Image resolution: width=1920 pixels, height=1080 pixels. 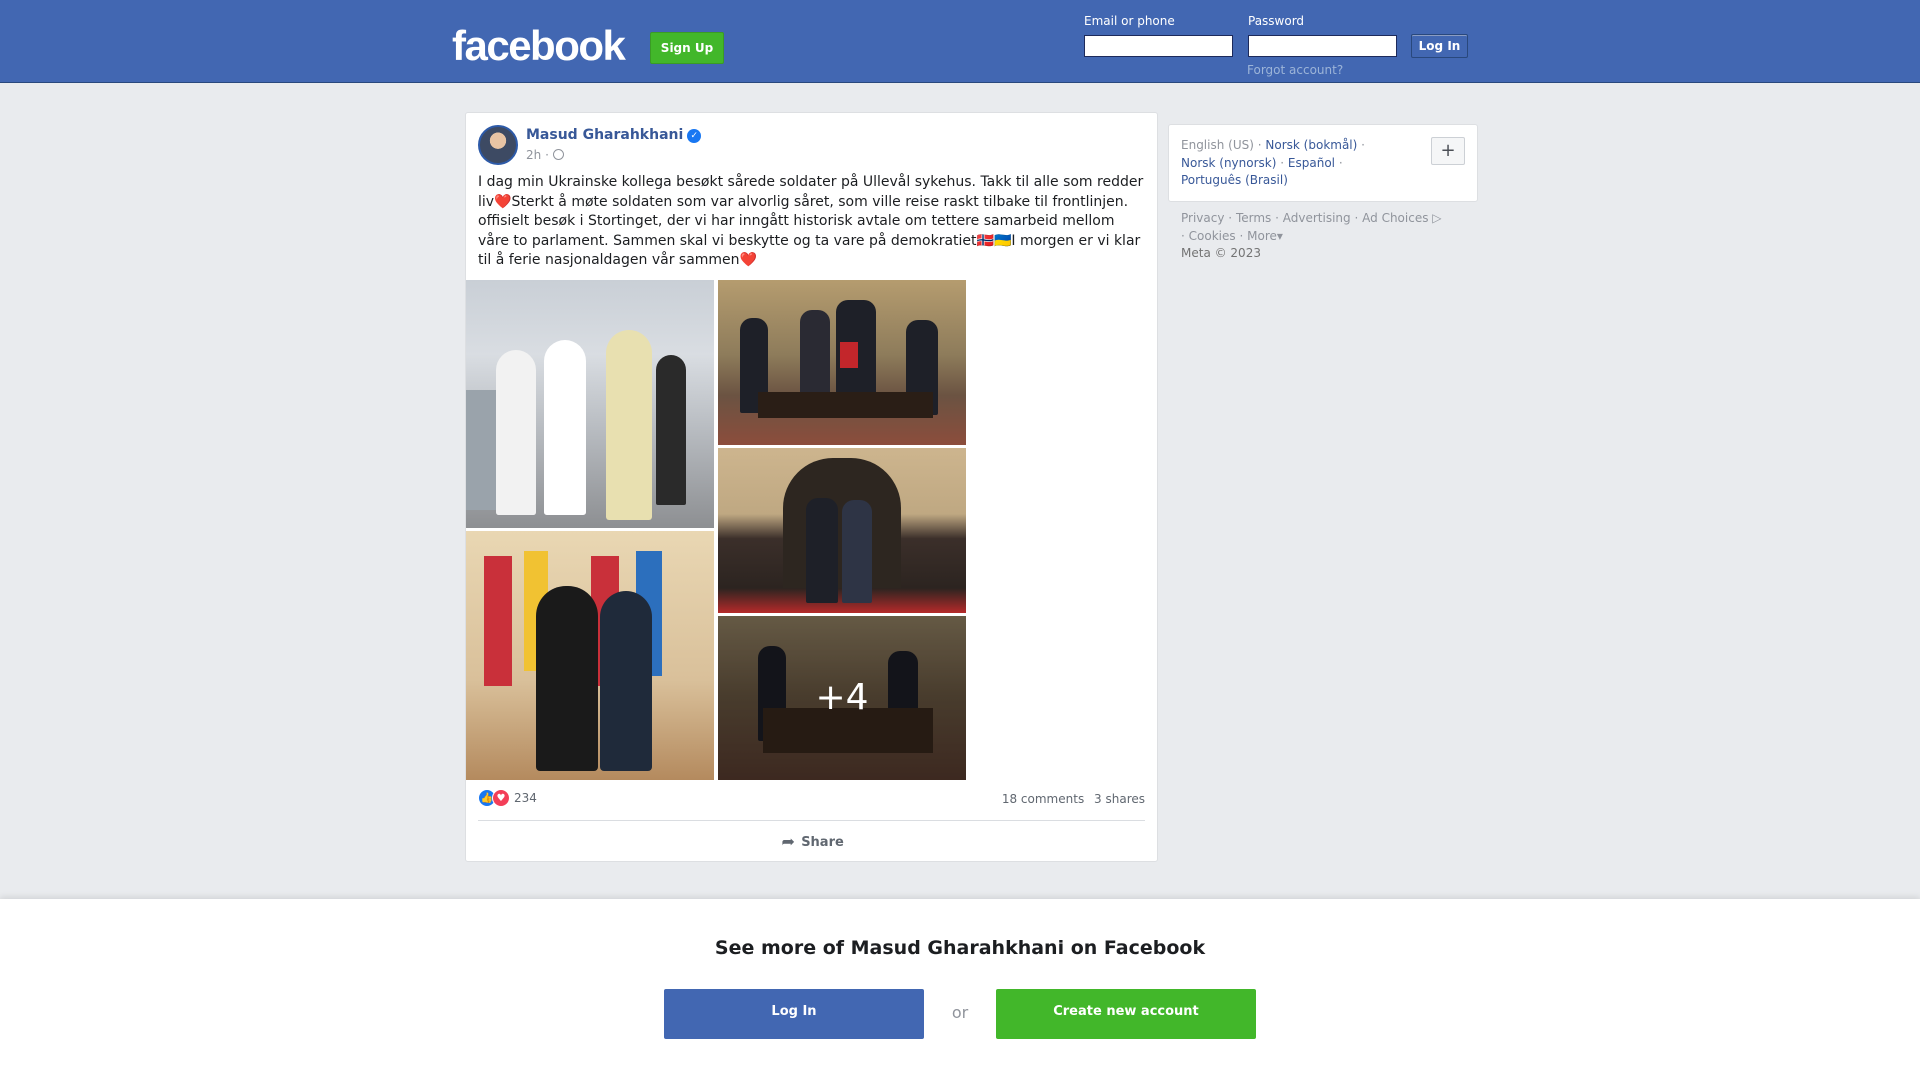 What do you see at coordinates (1395, 218) in the screenshot?
I see `footer-link-ad-choices: Ad Choices` at bounding box center [1395, 218].